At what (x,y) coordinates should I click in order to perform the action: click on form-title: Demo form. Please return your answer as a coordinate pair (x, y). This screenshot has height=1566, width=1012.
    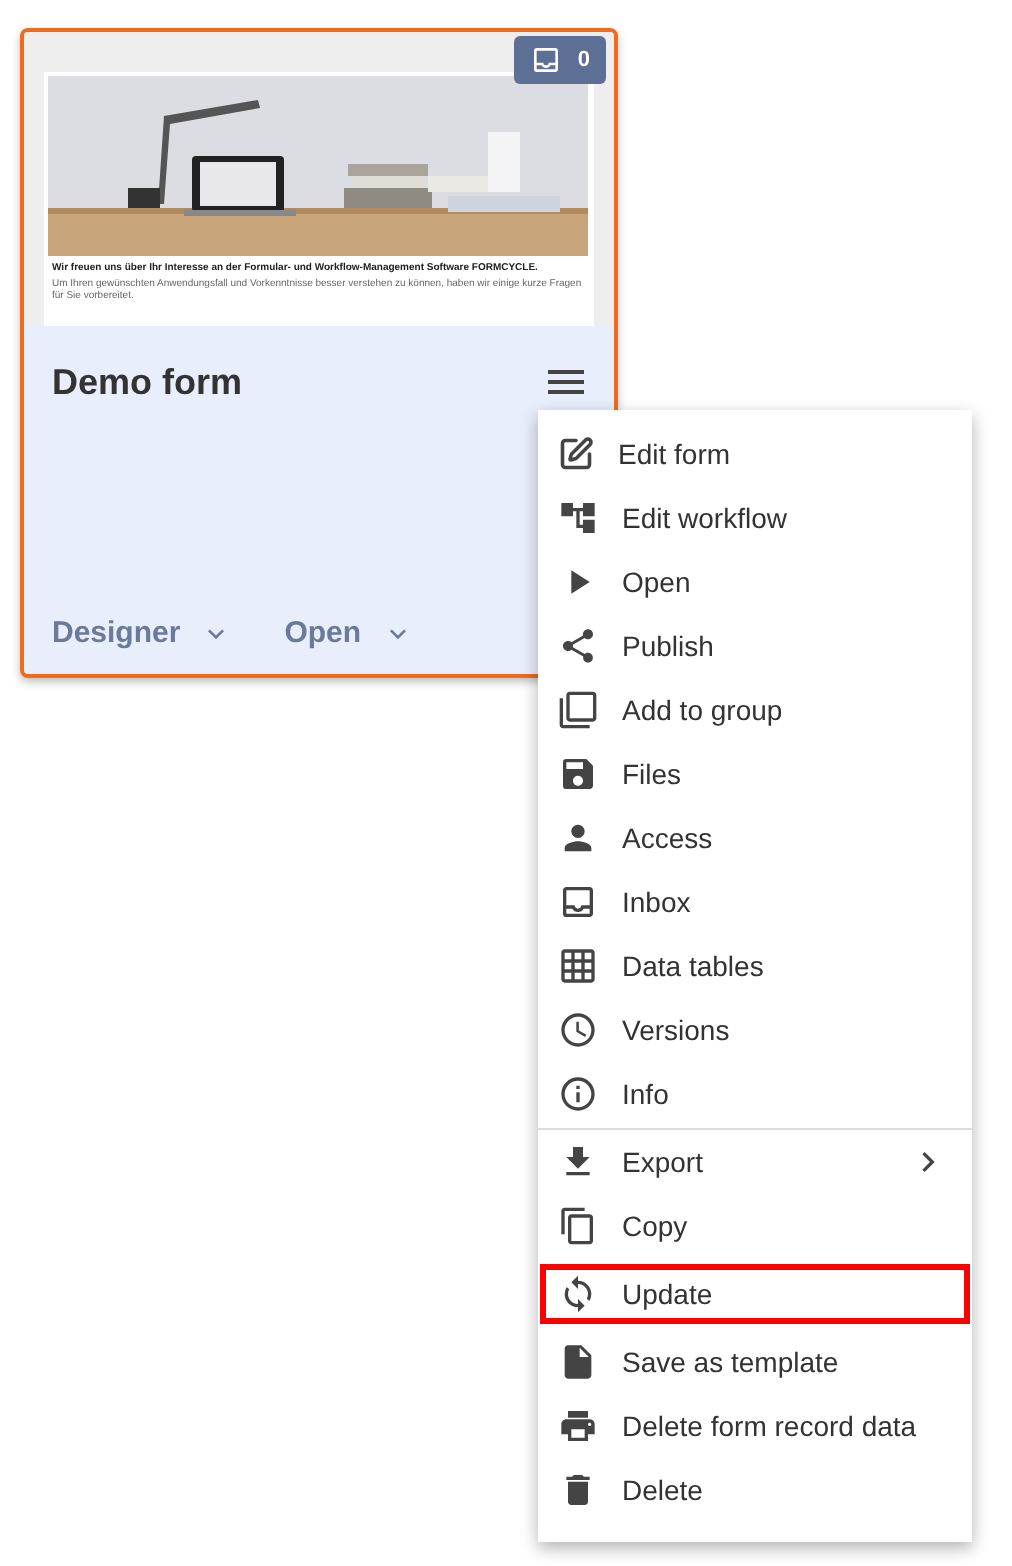
    Looking at the image, I should click on (147, 382).